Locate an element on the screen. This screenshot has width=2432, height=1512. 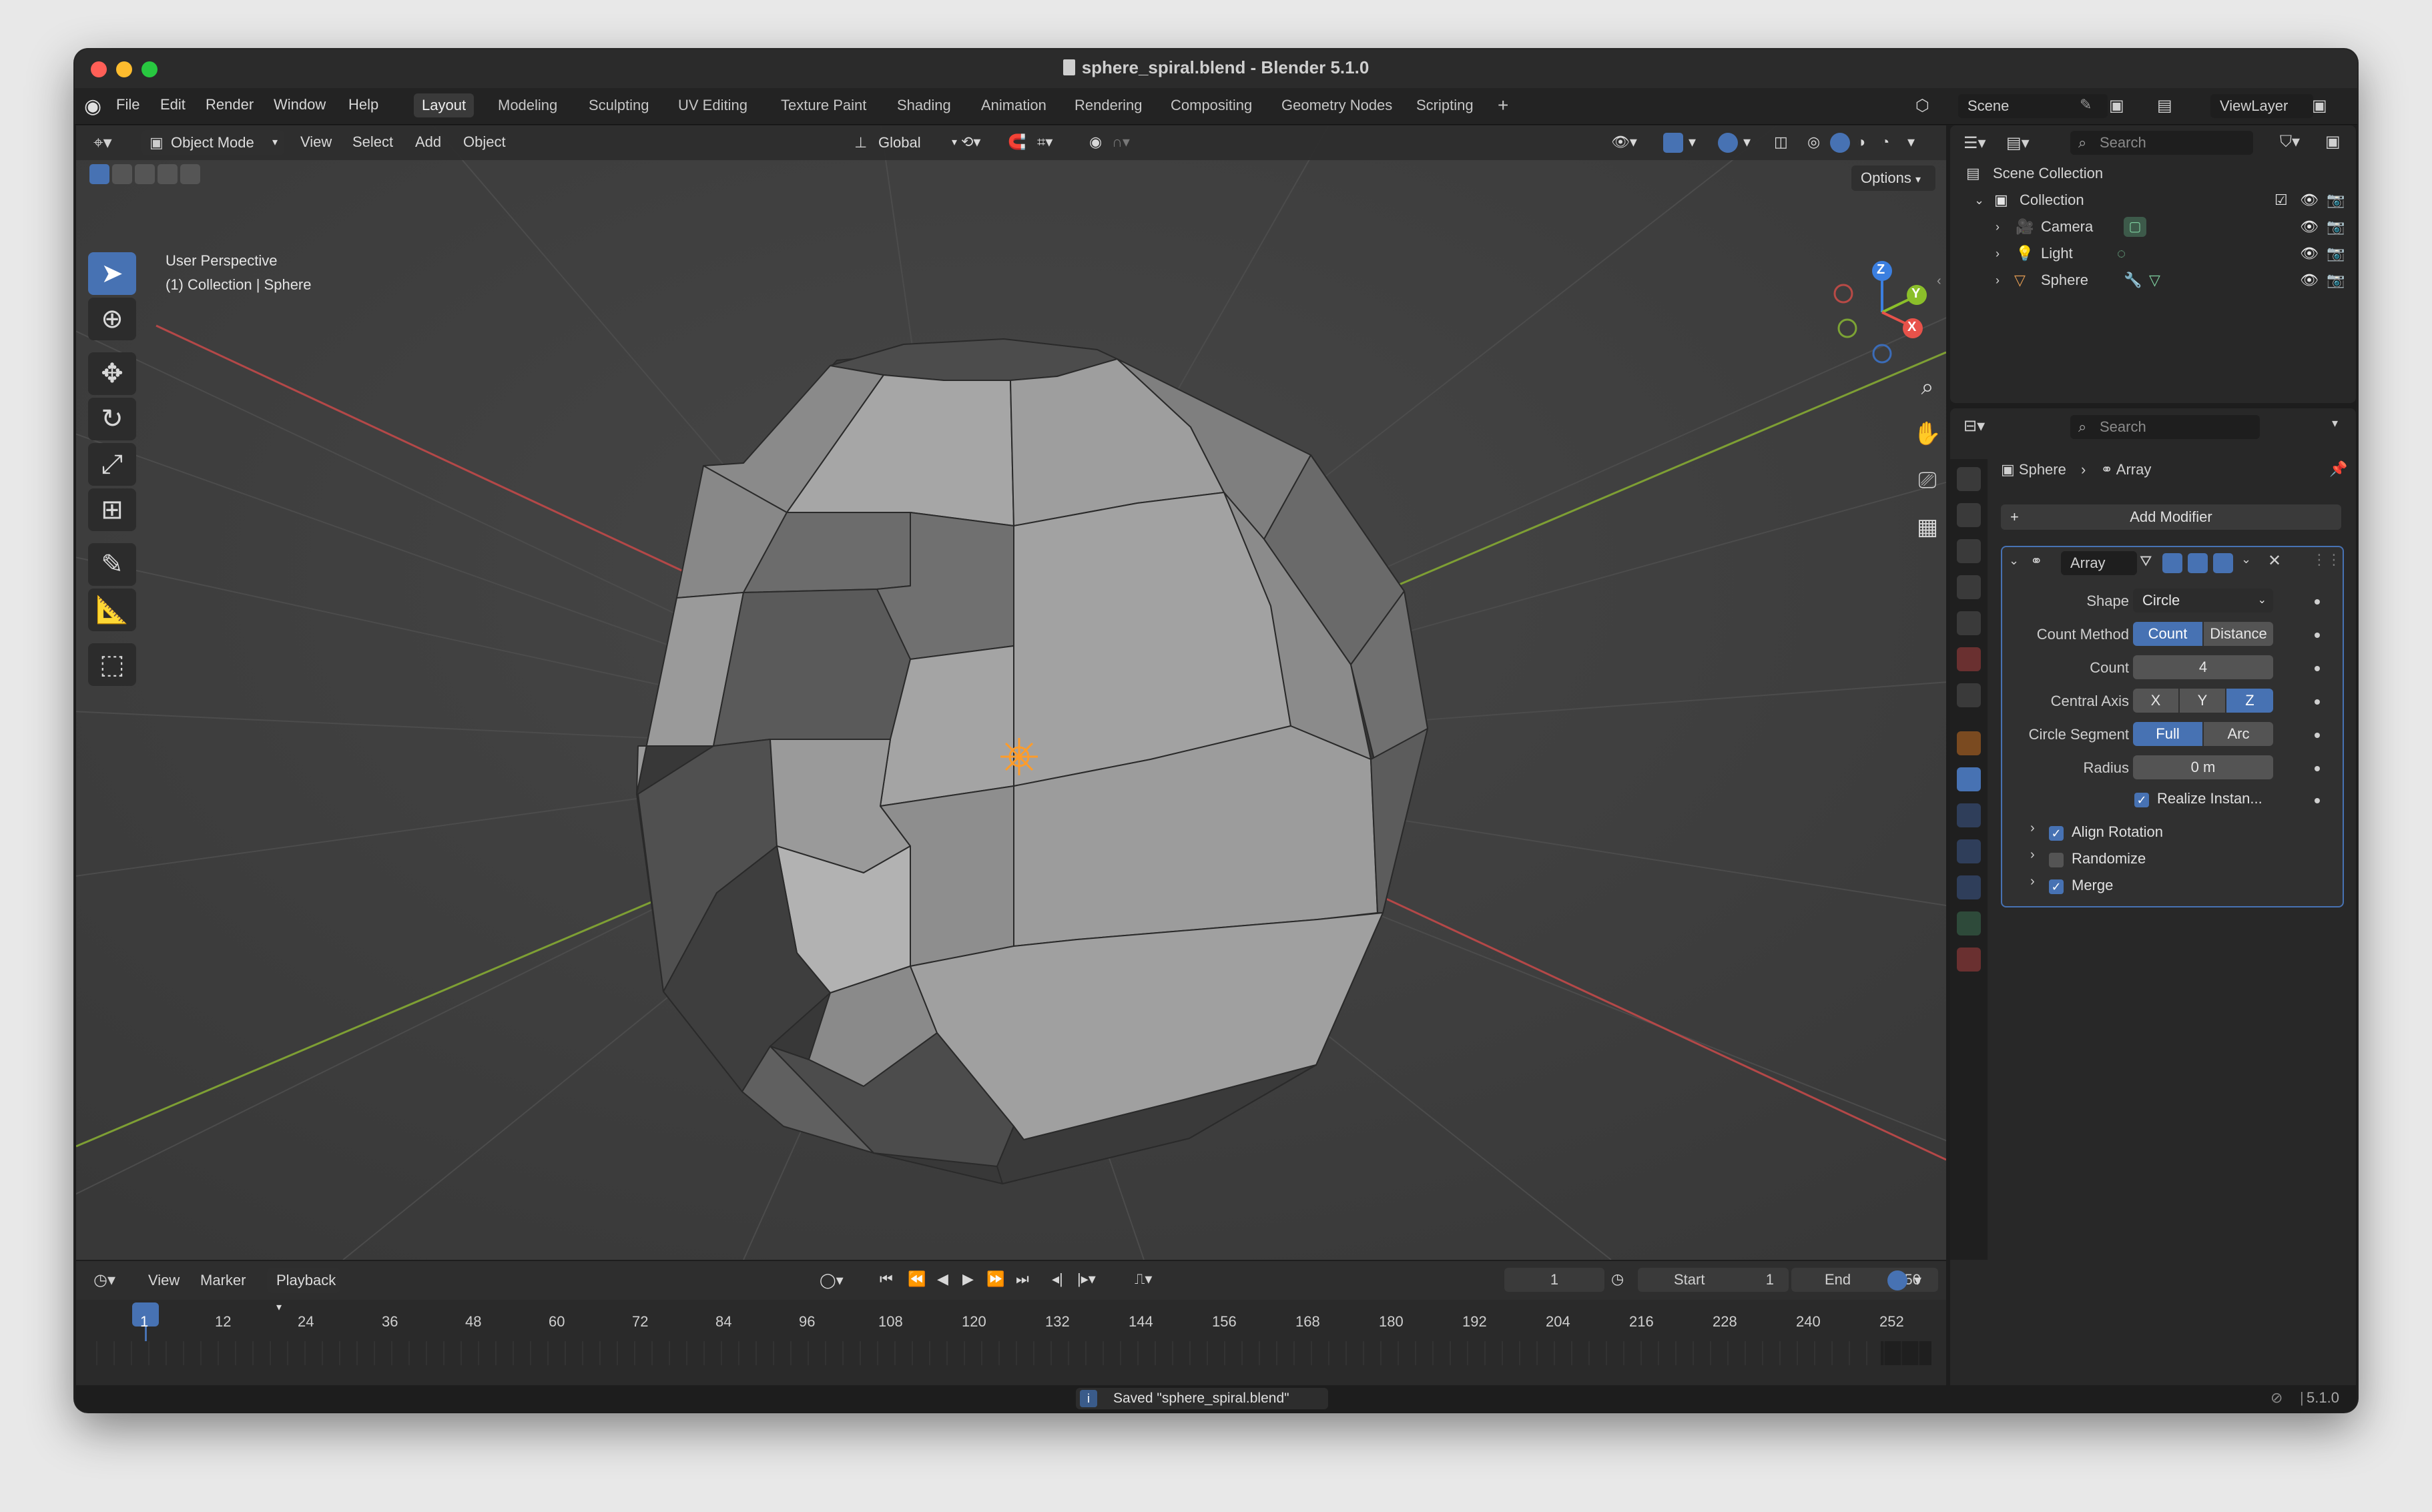
snap-target-icon: ⌗▾ is located at coordinates (1044, 142).